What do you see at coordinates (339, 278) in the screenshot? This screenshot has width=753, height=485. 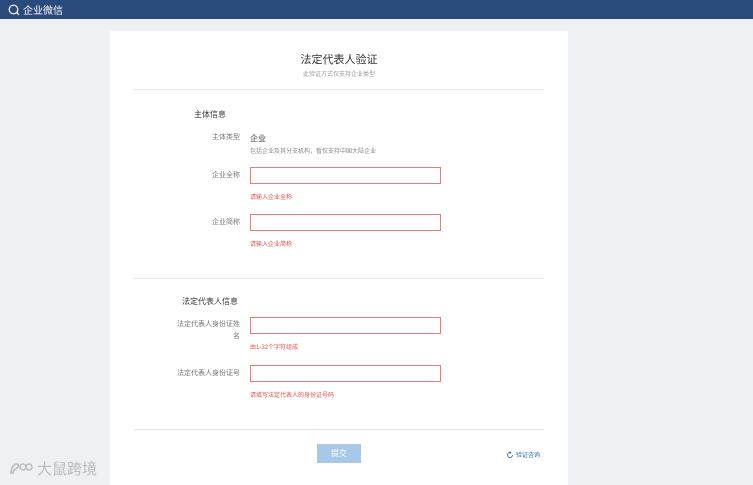 I see `section-divider` at bounding box center [339, 278].